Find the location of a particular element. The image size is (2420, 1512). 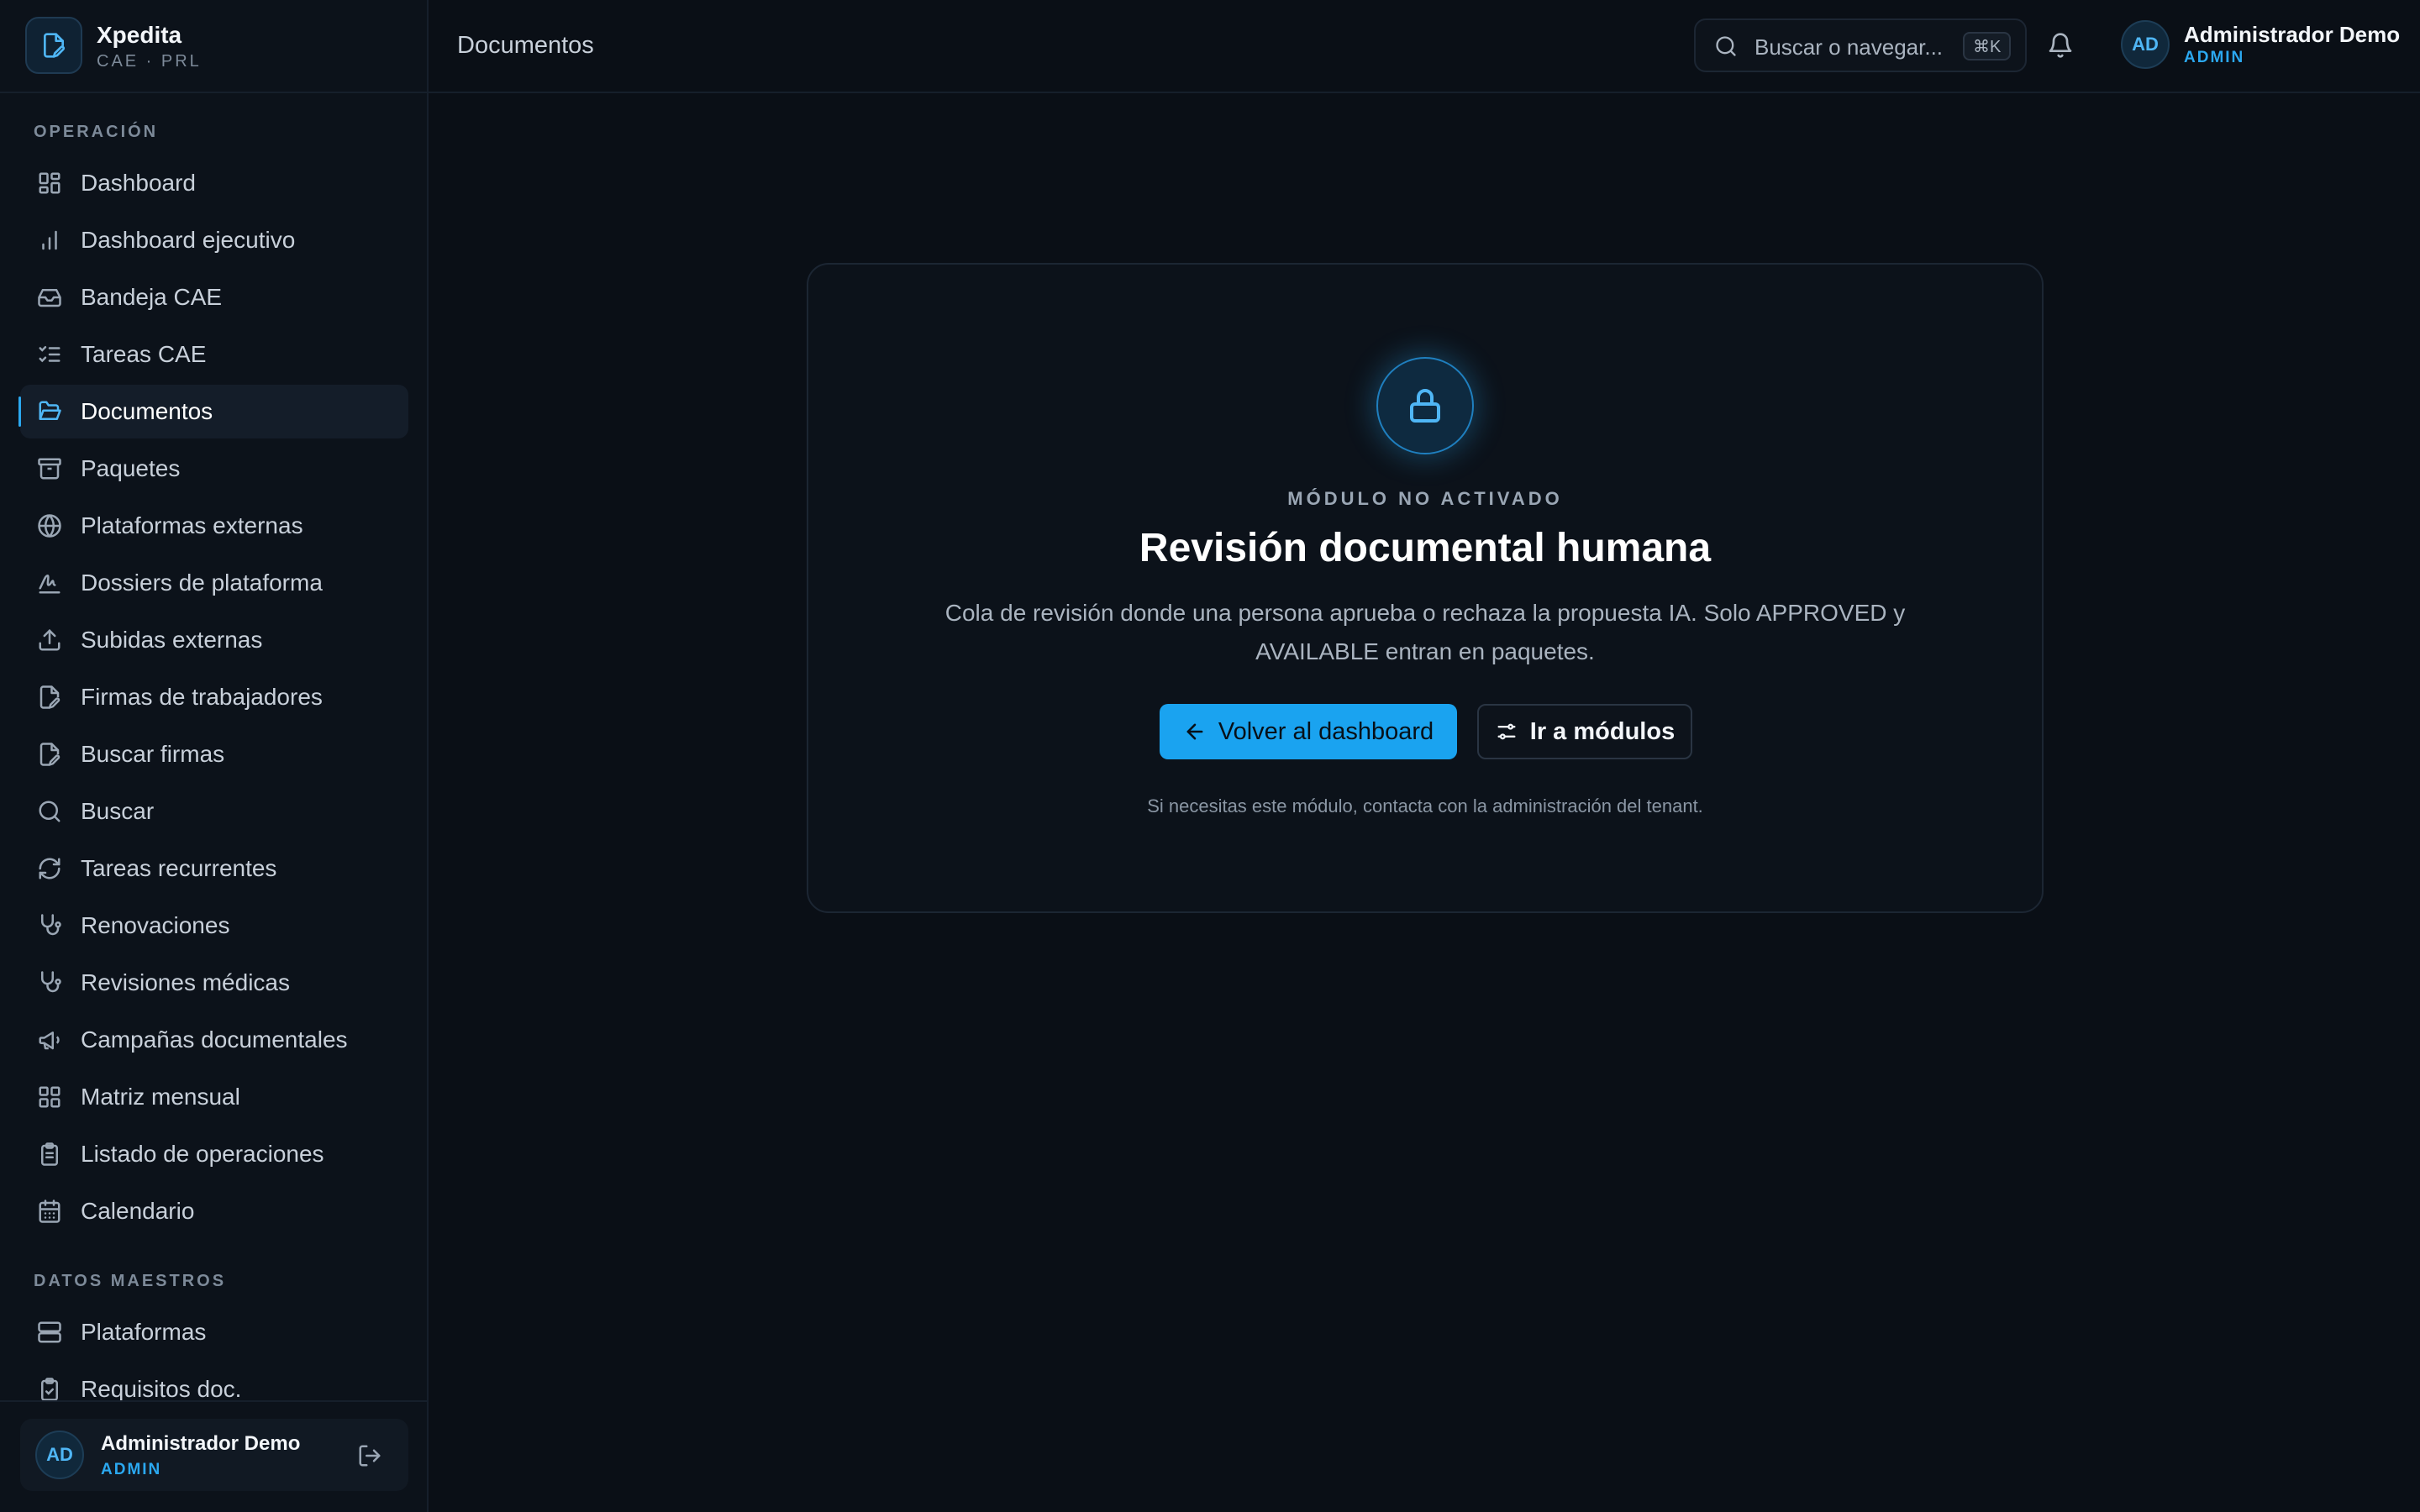

sidebar-item-label: Campañas documentales is located at coordinates (214, 1039).